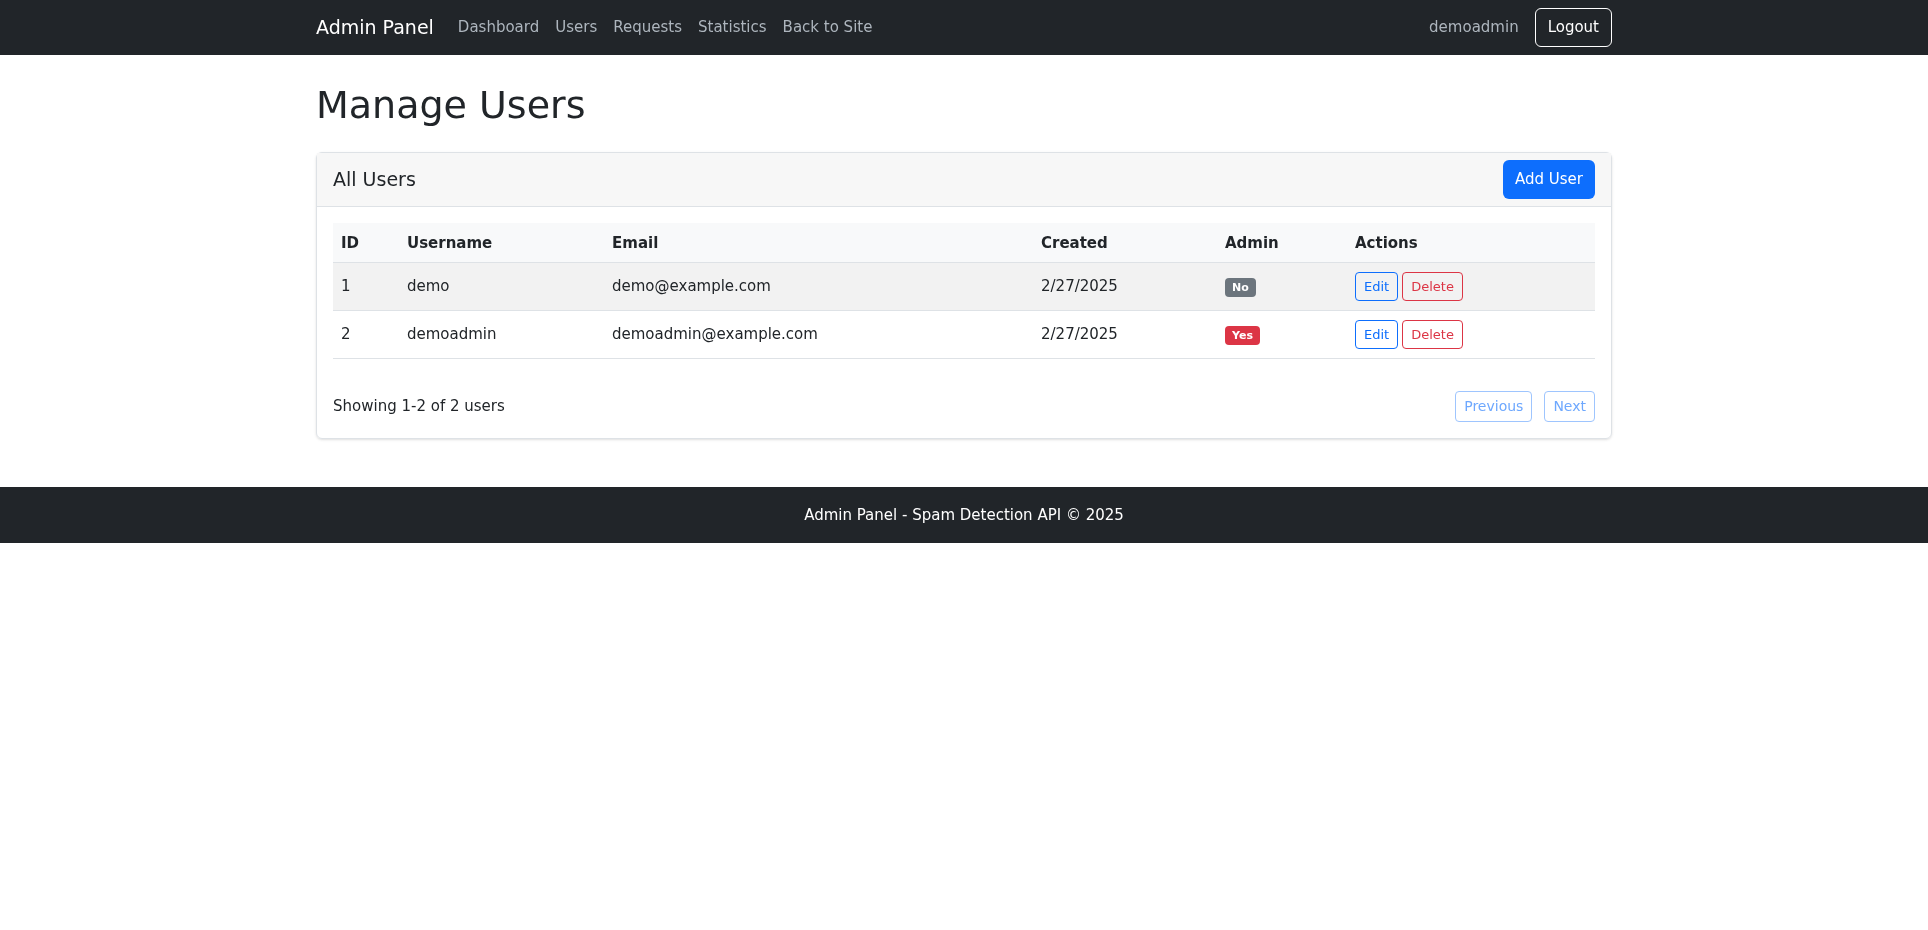 Image resolution: width=1928 pixels, height=930 pixels. What do you see at coordinates (1242, 336) in the screenshot?
I see `admin-badge: Yes` at bounding box center [1242, 336].